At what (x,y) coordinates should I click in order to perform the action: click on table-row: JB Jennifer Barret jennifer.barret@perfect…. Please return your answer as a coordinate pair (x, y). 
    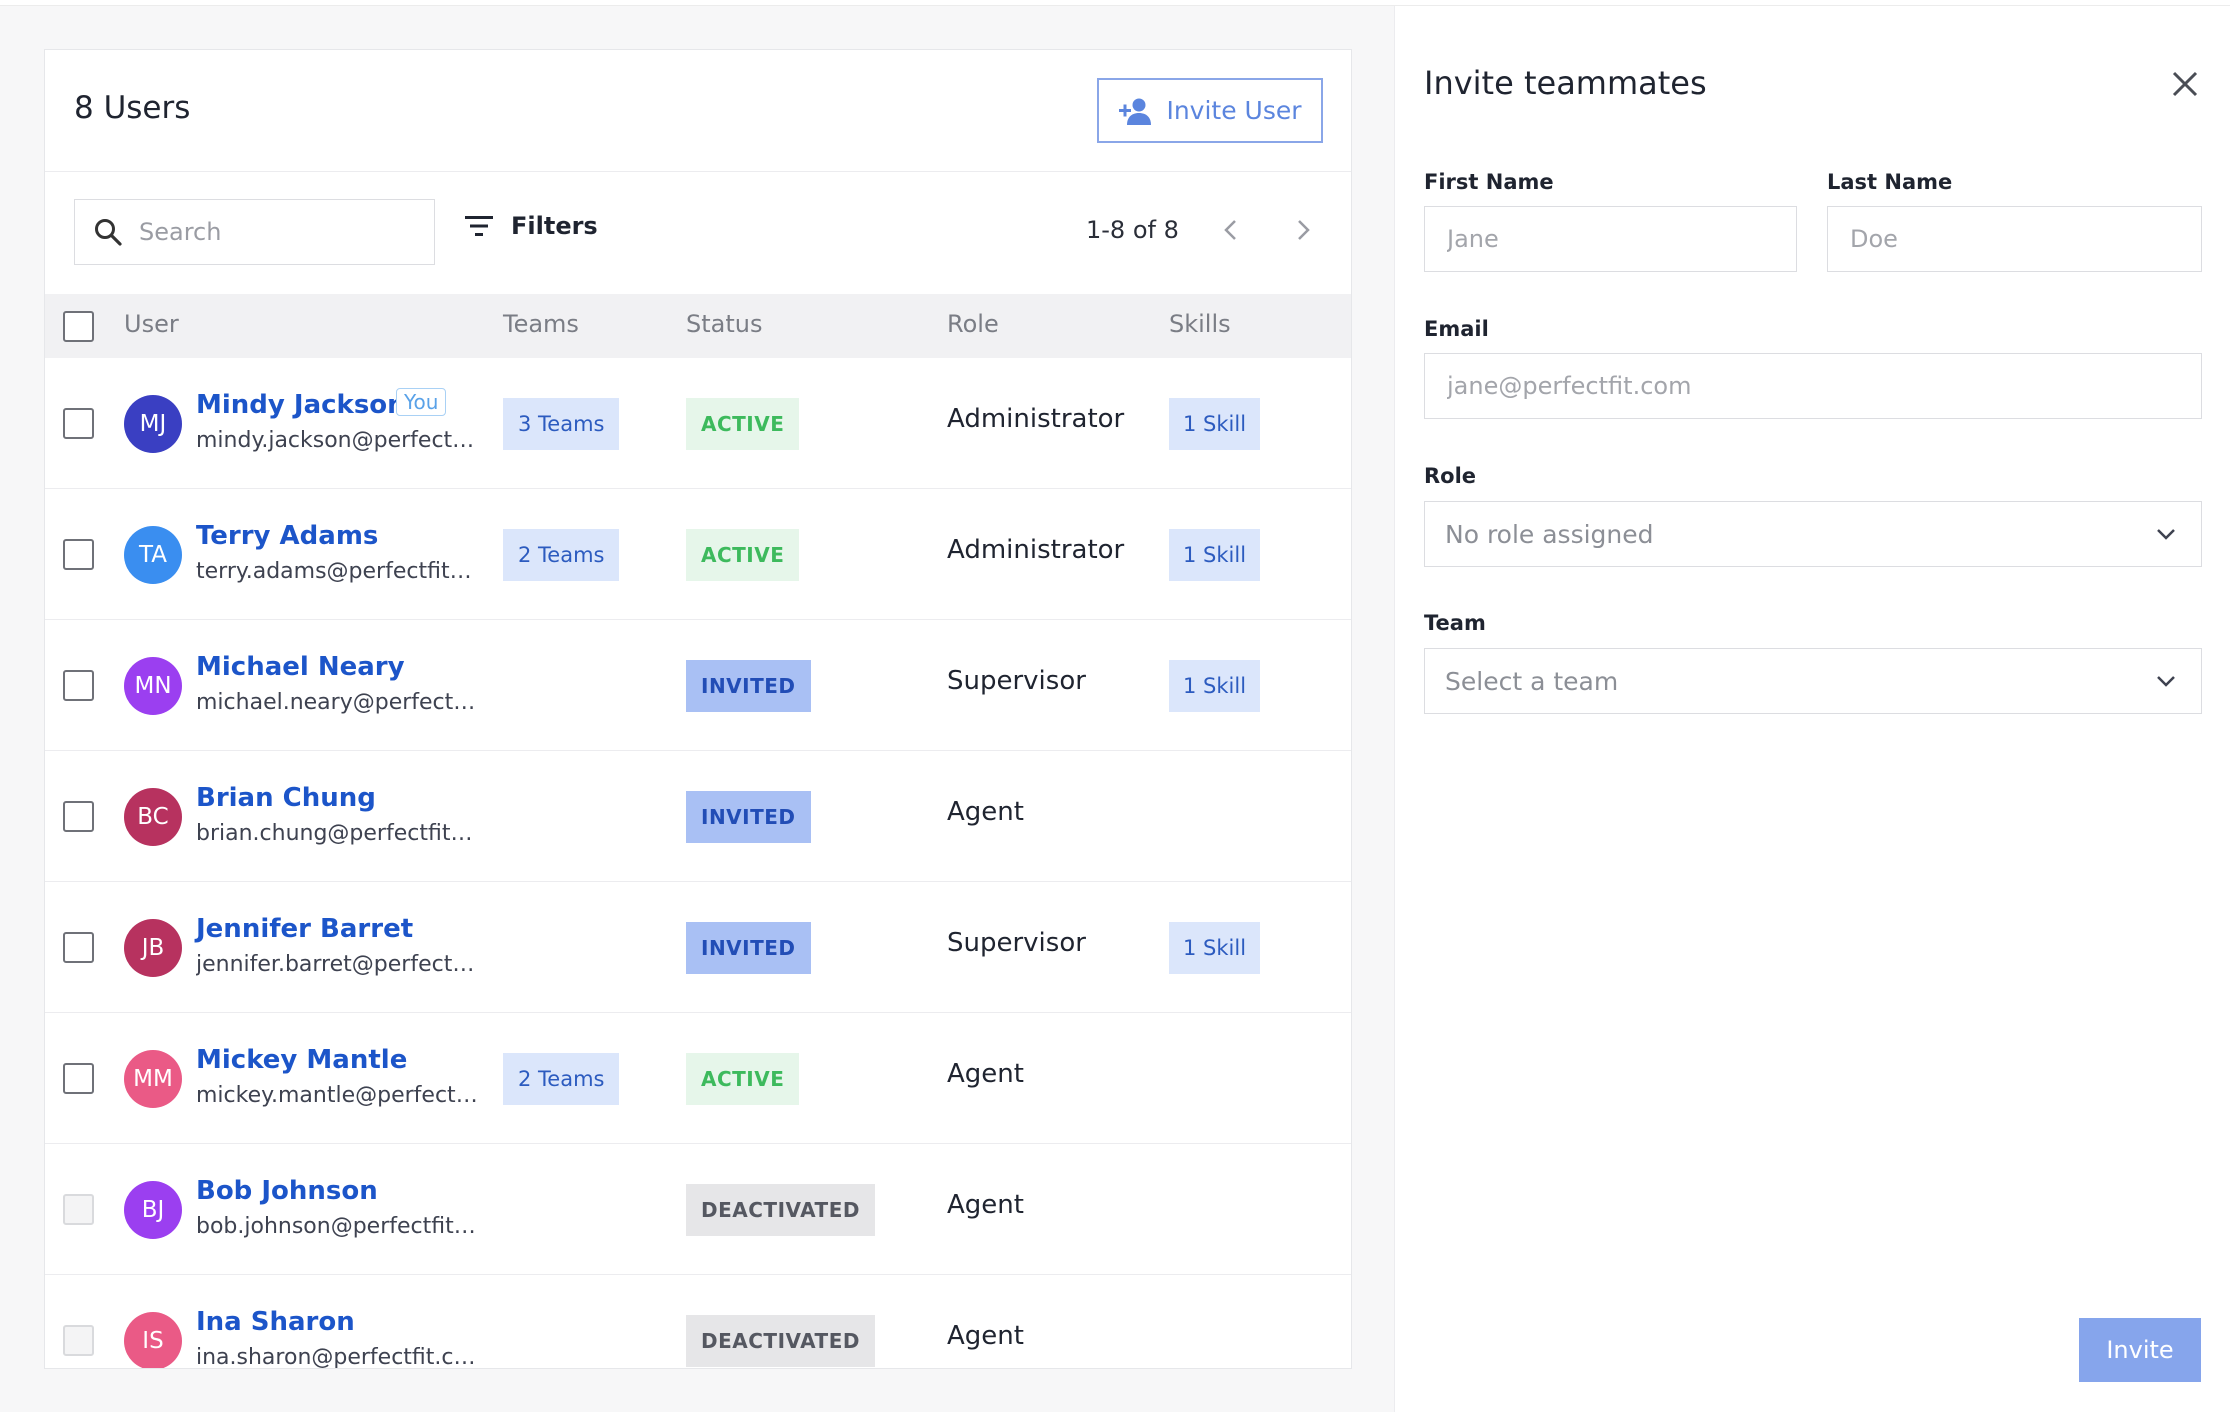
    Looking at the image, I should click on (698, 947).